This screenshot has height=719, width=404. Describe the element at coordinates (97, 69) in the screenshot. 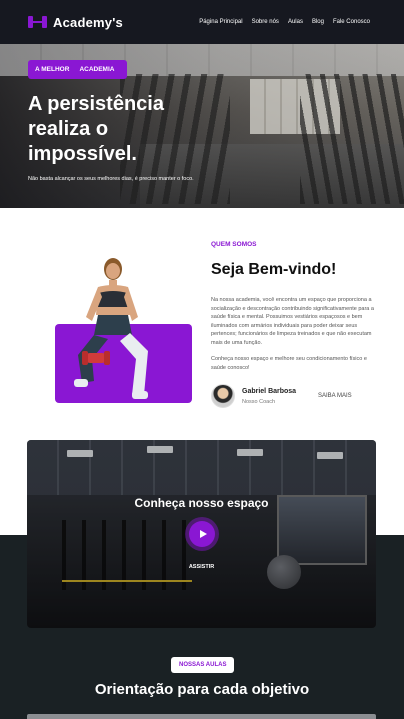

I see `hero-badge-right: ACADEMIA` at that location.